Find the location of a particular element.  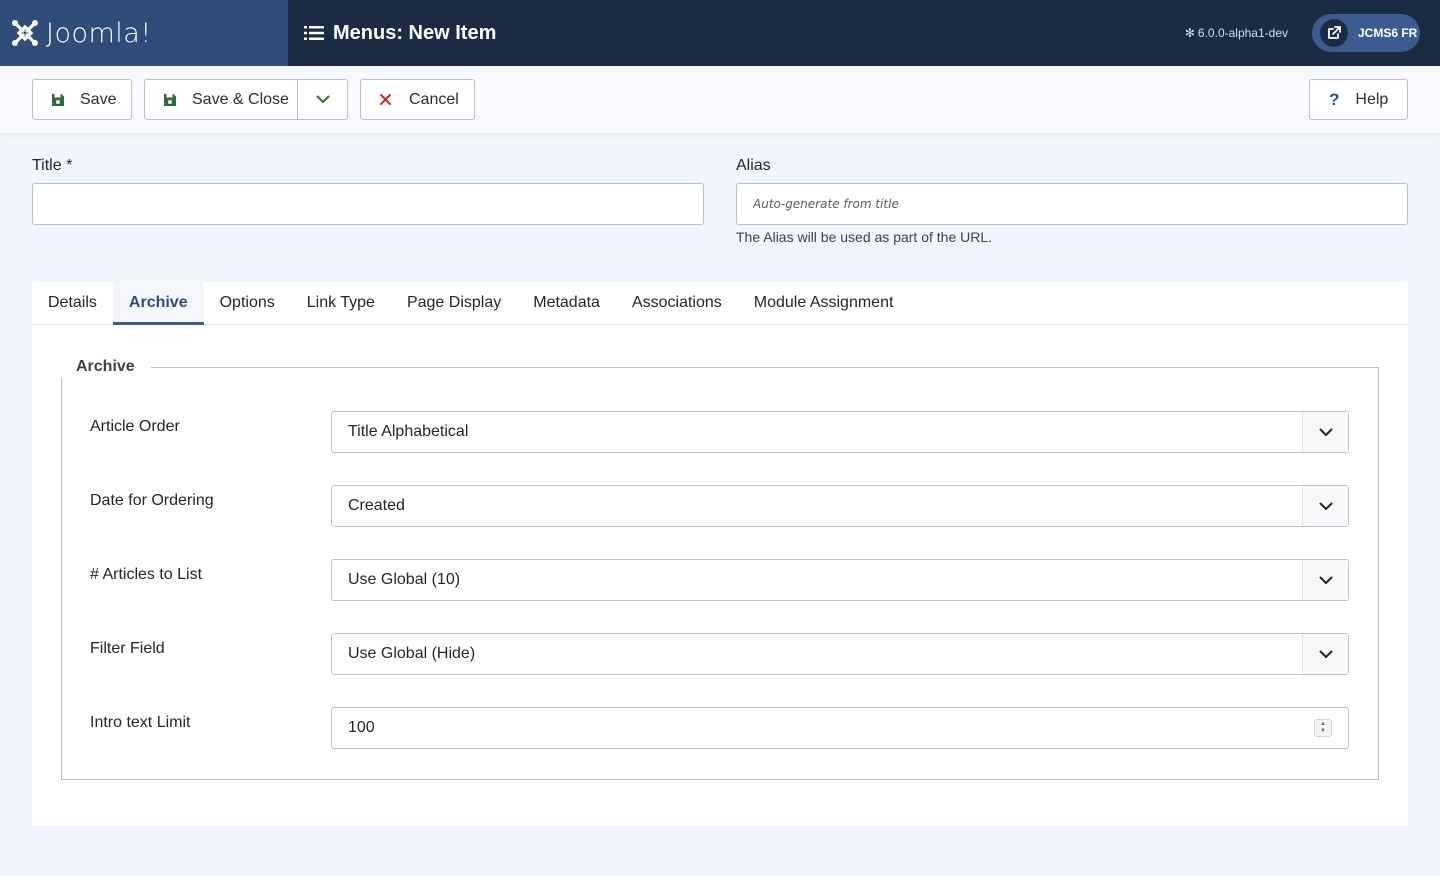

save-label: Save is located at coordinates (98, 99).